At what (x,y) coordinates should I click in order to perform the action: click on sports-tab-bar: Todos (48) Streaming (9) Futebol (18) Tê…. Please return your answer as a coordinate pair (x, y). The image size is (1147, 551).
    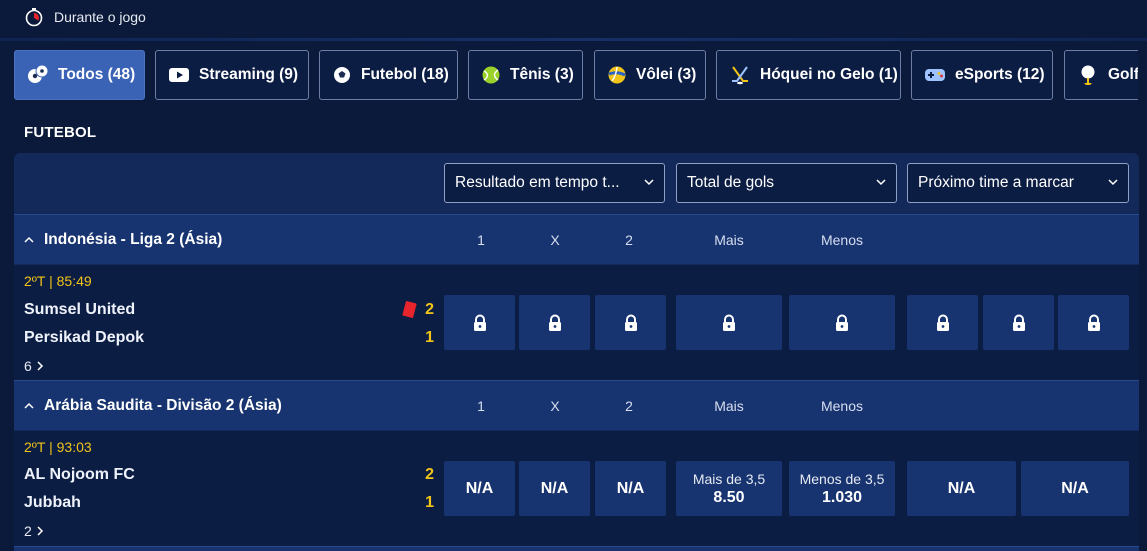
    Looking at the image, I should click on (576, 75).